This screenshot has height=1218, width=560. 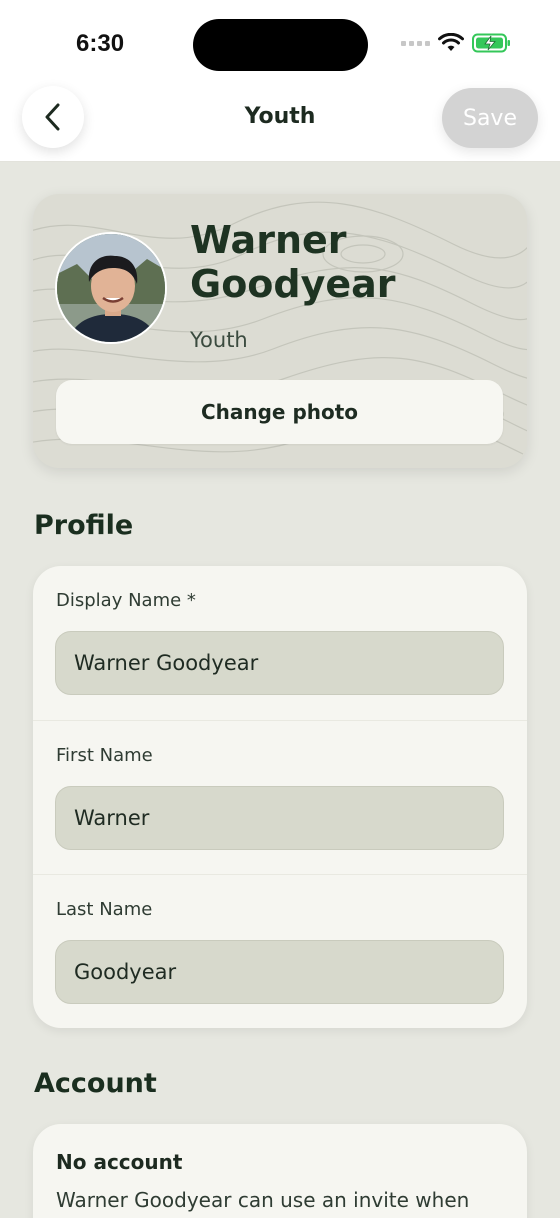 What do you see at coordinates (279, 412) in the screenshot?
I see `change-photo-button: Change photo` at bounding box center [279, 412].